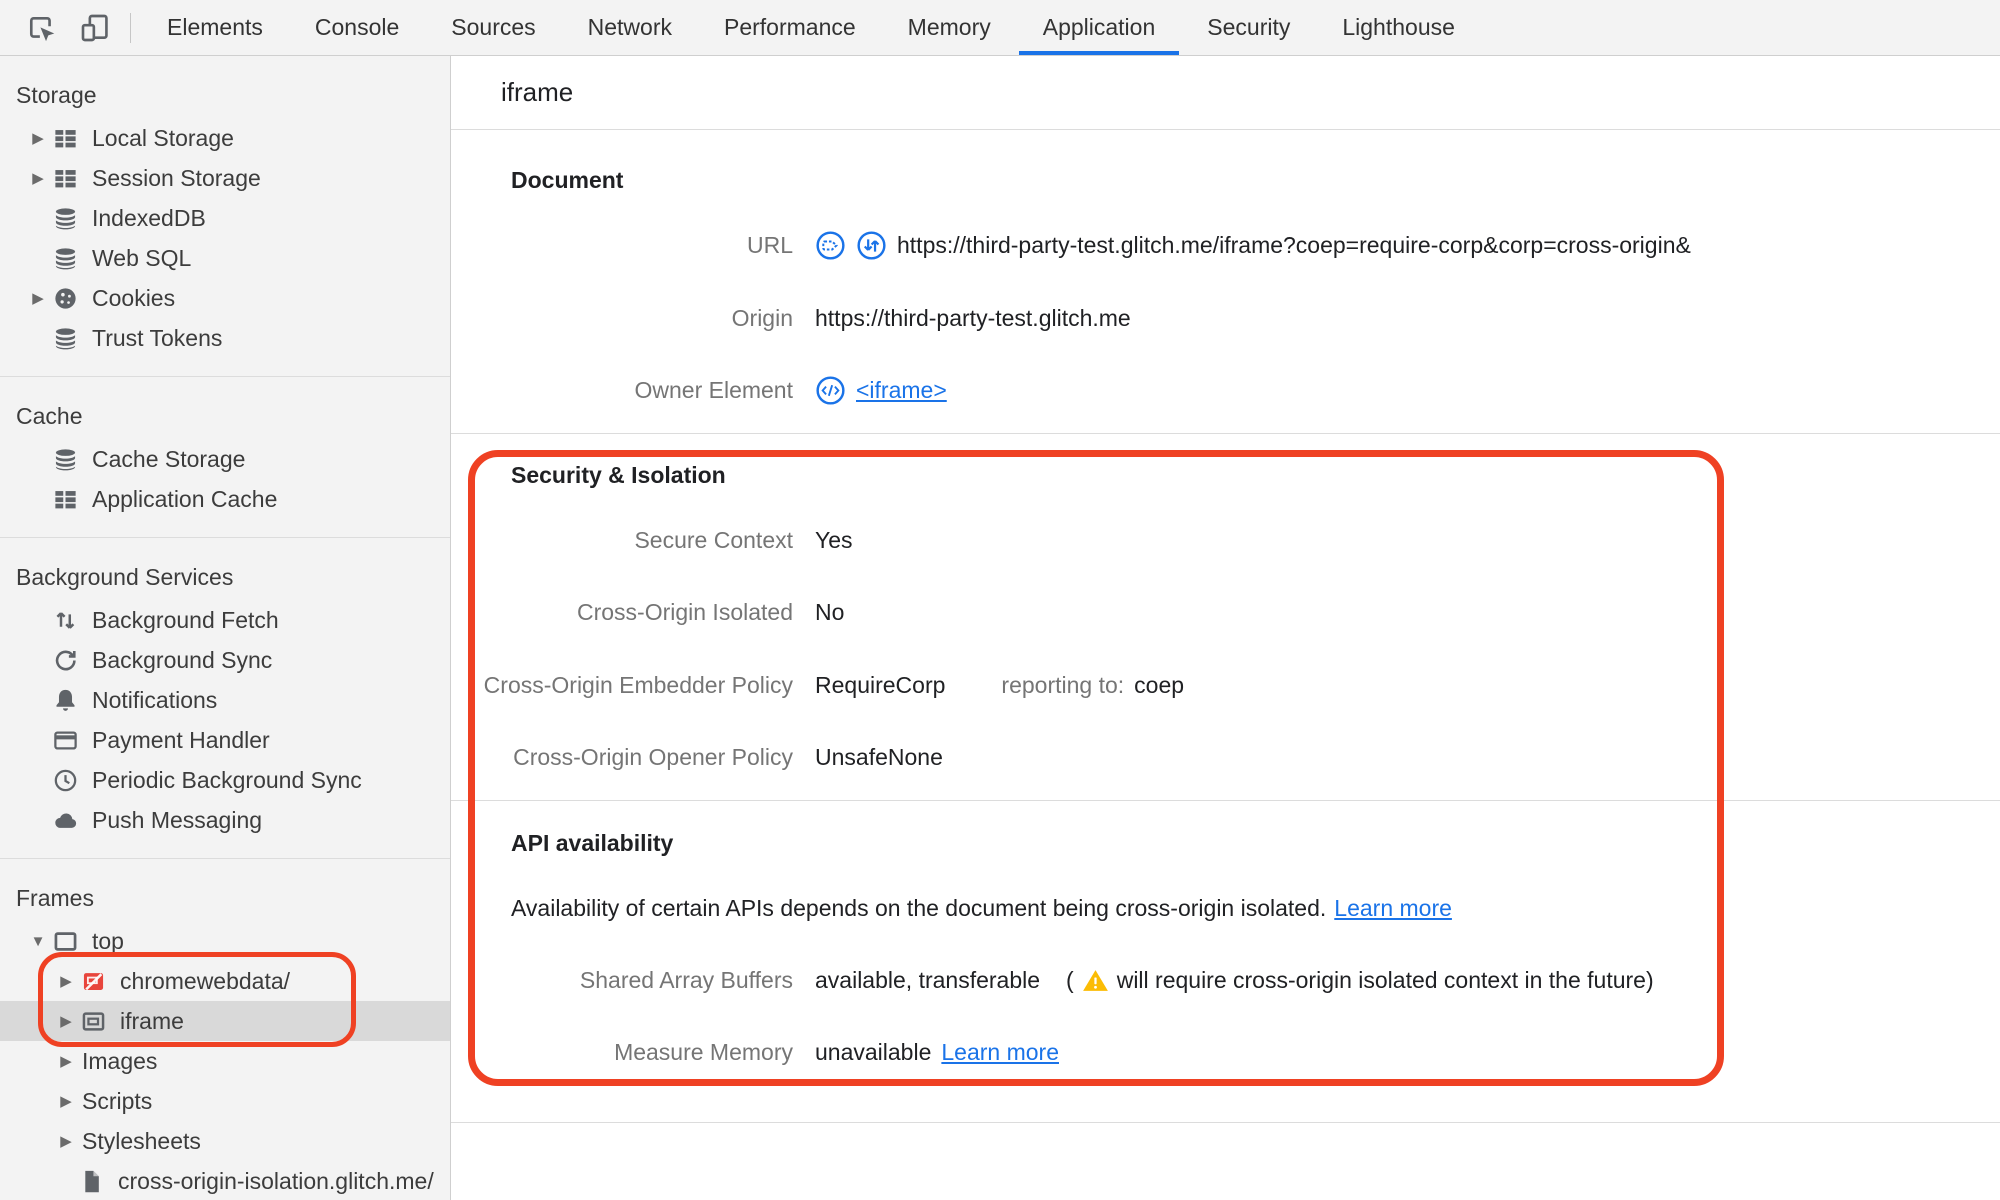 The width and height of the screenshot is (2000, 1200). Describe the element at coordinates (225, 1021) in the screenshot. I see `sidebar-item-frame-iframe: ▶ iframe` at that location.